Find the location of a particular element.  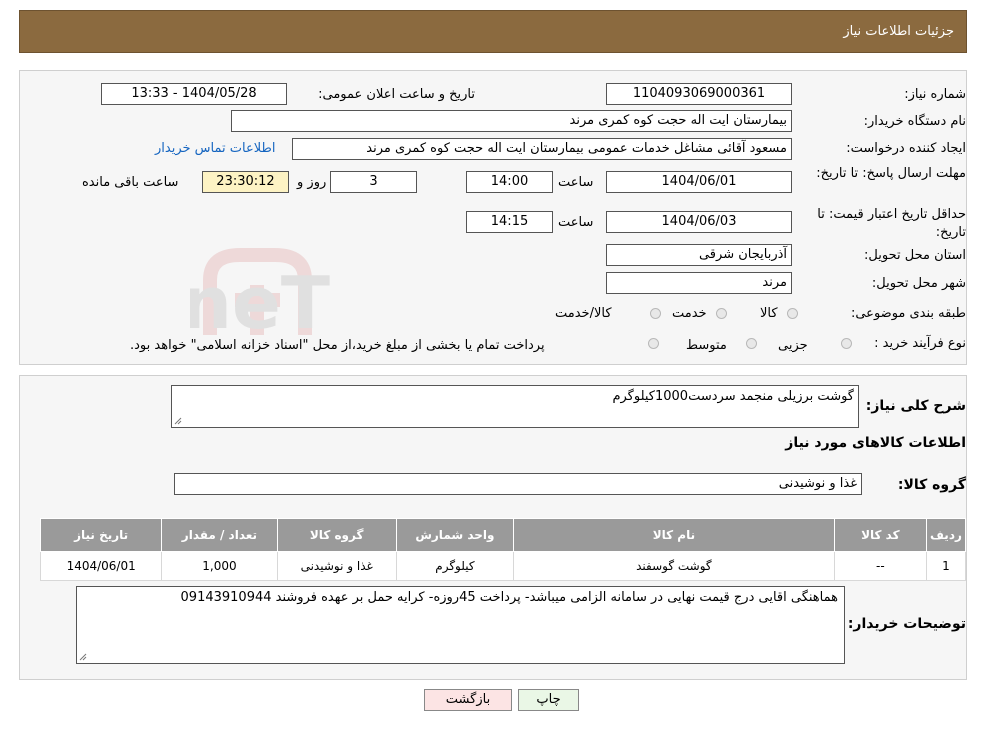

category-radio-goods is located at coordinates (792, 313).